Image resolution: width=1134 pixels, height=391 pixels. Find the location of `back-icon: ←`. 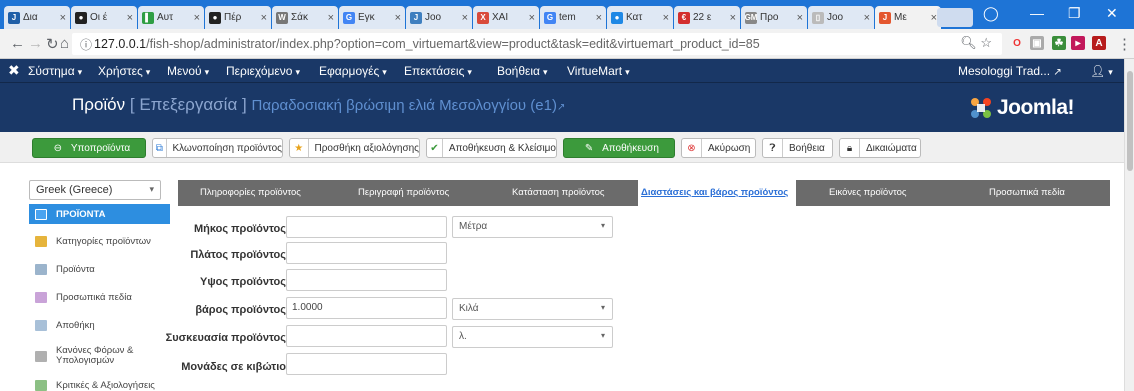

back-icon: ← is located at coordinates (17, 43).